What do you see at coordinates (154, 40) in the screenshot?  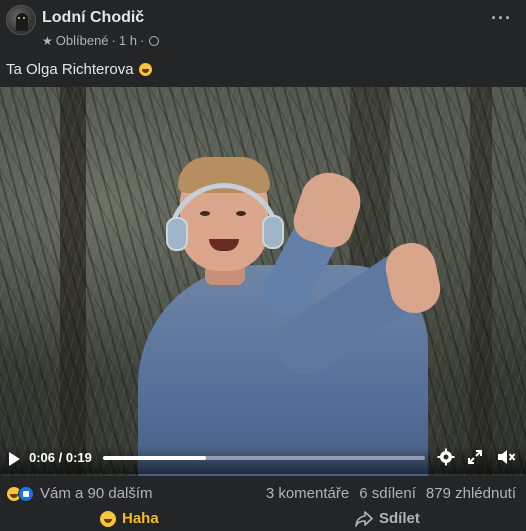 I see `globe-icon` at bounding box center [154, 40].